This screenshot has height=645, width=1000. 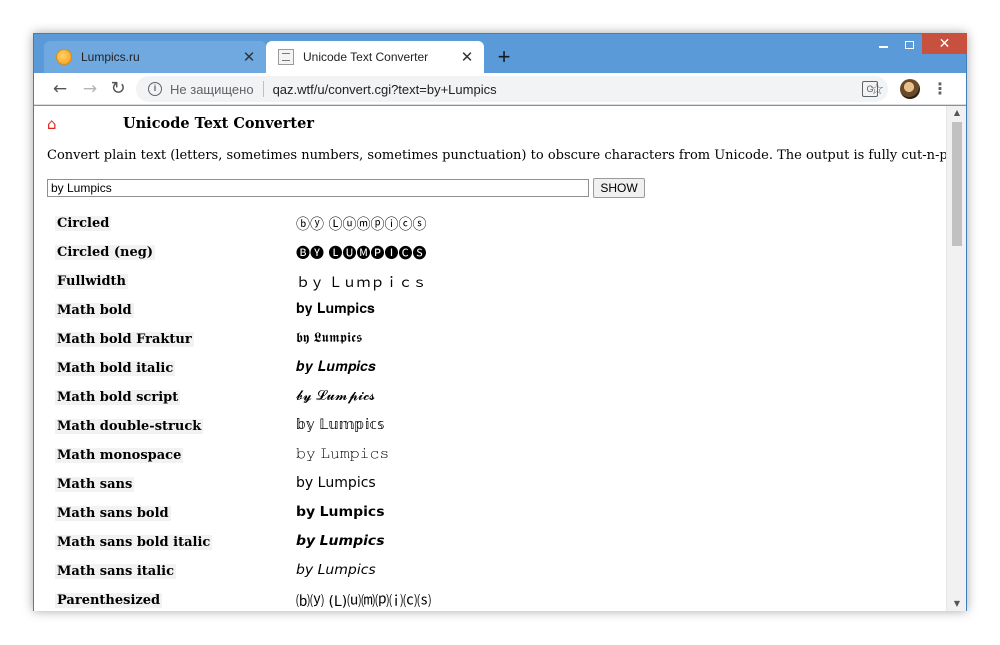 What do you see at coordinates (94, 310) in the screenshot?
I see `style-label: Math bold` at bounding box center [94, 310].